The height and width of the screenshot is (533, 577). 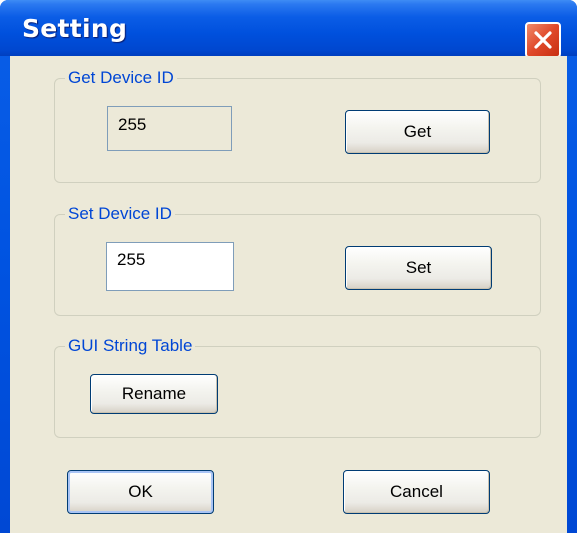 What do you see at coordinates (288, 29) in the screenshot?
I see `title-bar: Setting` at bounding box center [288, 29].